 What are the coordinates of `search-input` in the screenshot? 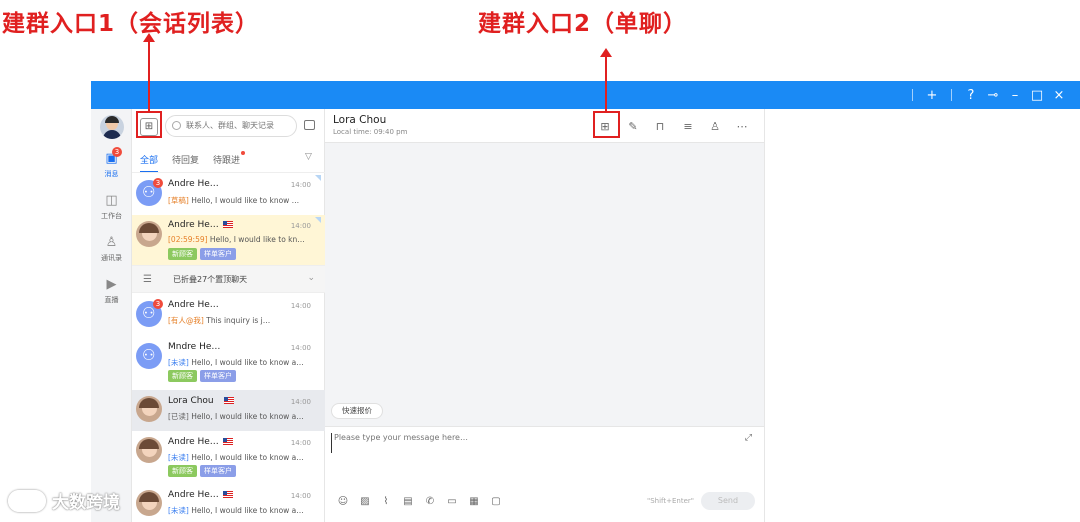 It's located at (236, 125).